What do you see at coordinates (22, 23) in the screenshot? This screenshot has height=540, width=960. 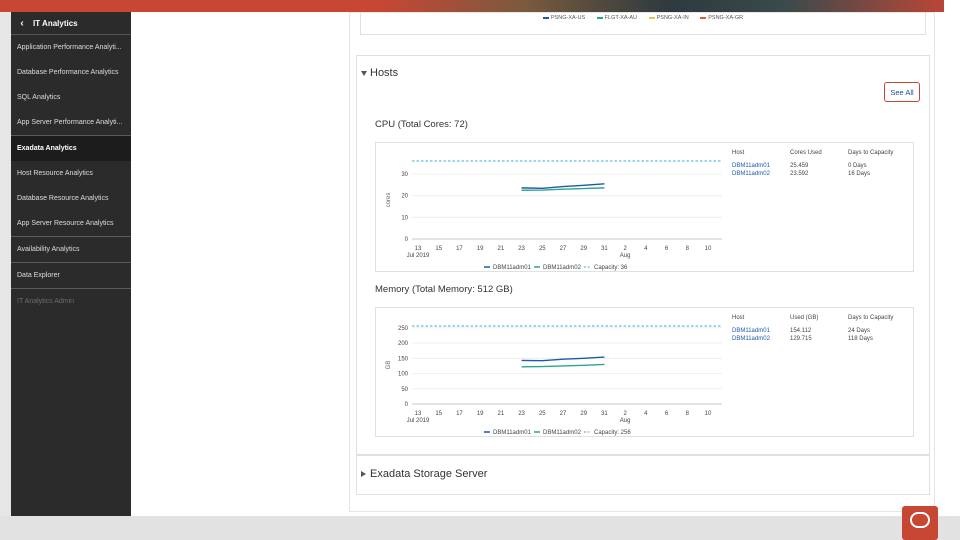 I see `chevron-left-icon: ‹` at bounding box center [22, 23].